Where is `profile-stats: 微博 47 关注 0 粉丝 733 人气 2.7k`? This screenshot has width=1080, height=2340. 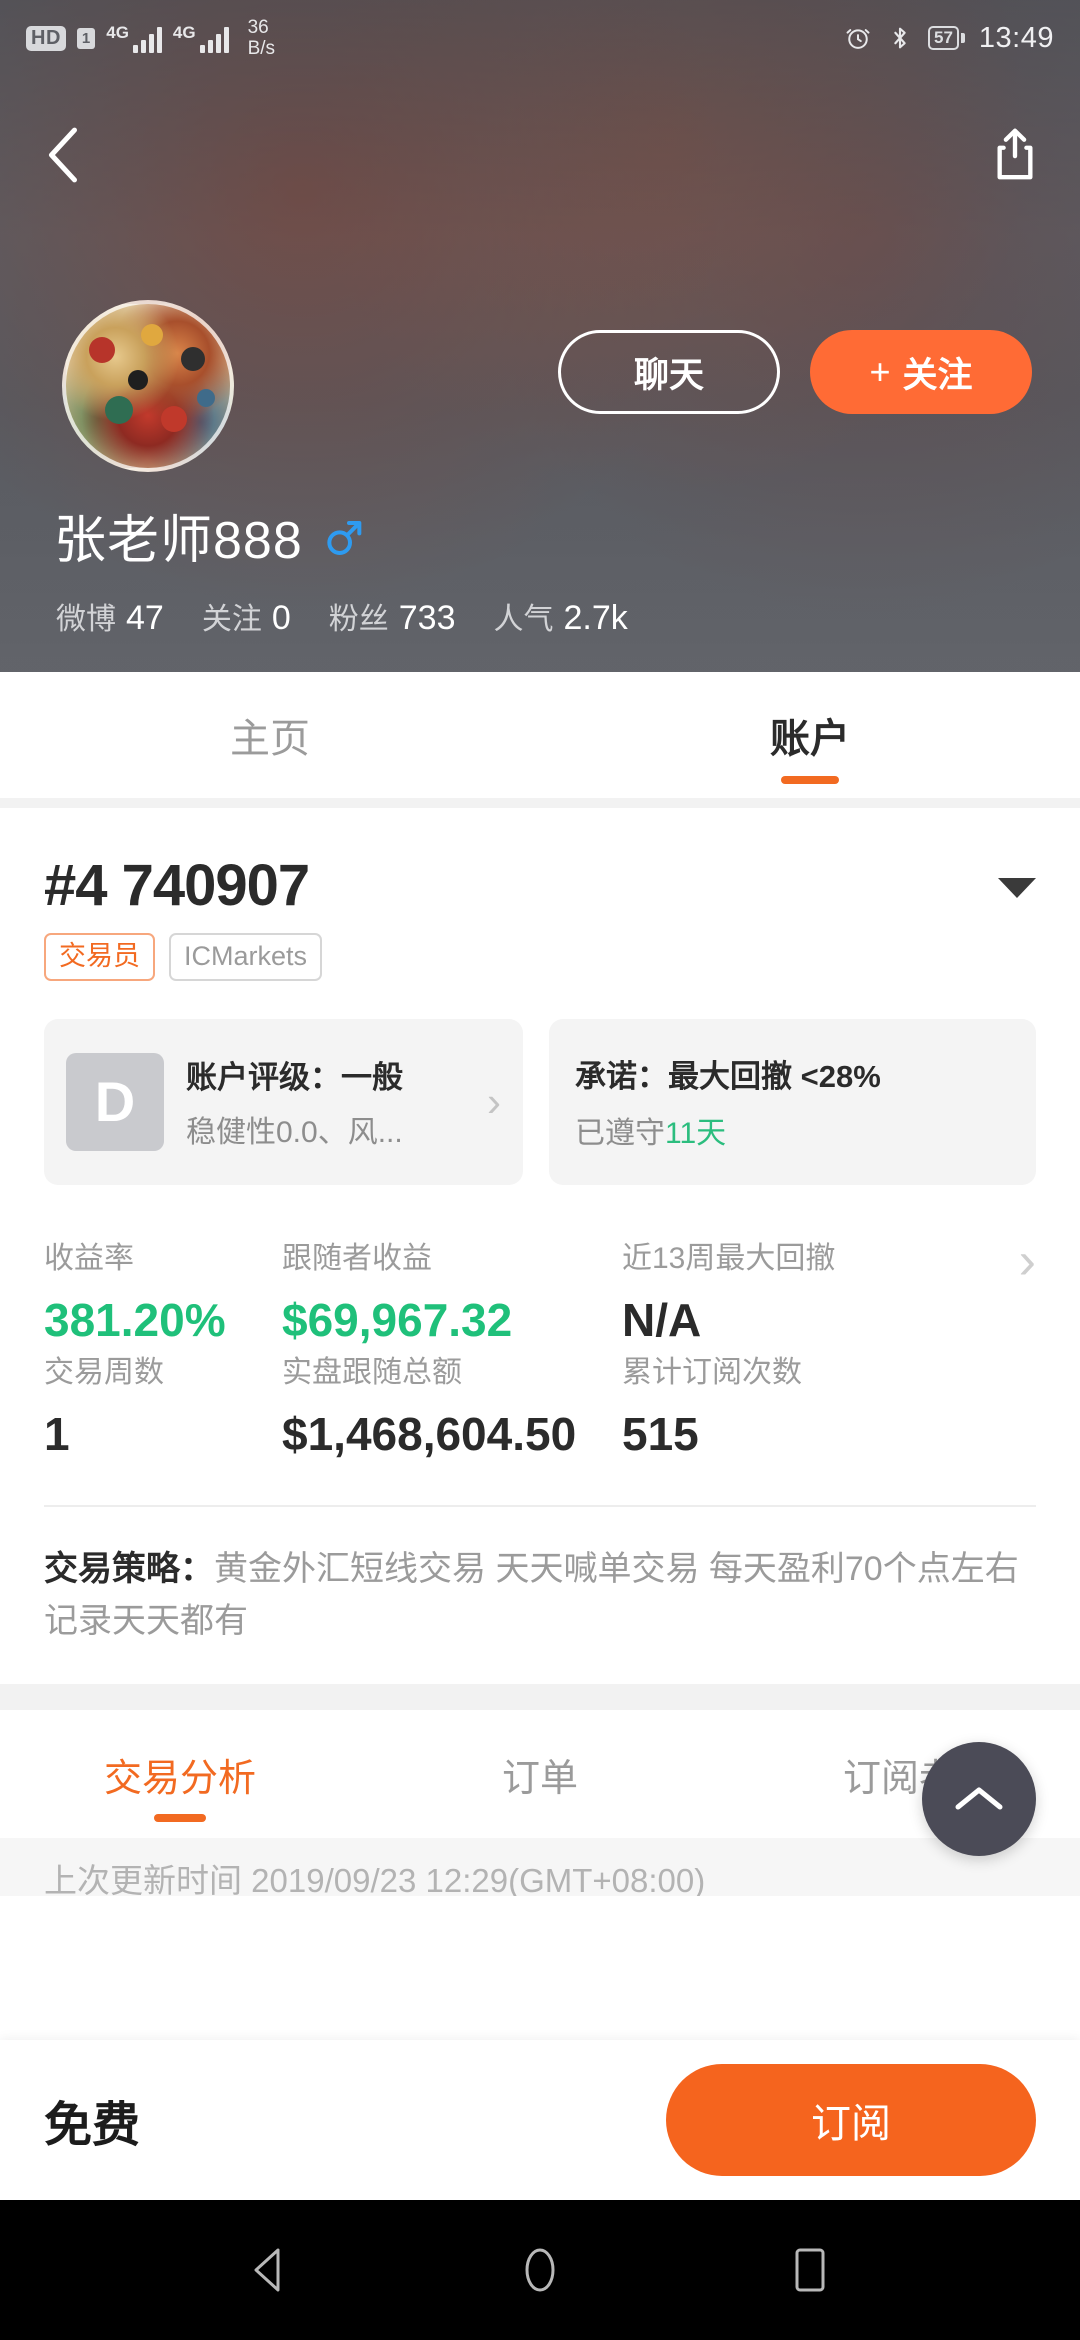 profile-stats: 微博 47 关注 0 粉丝 733 人气 2.7k is located at coordinates (361, 616).